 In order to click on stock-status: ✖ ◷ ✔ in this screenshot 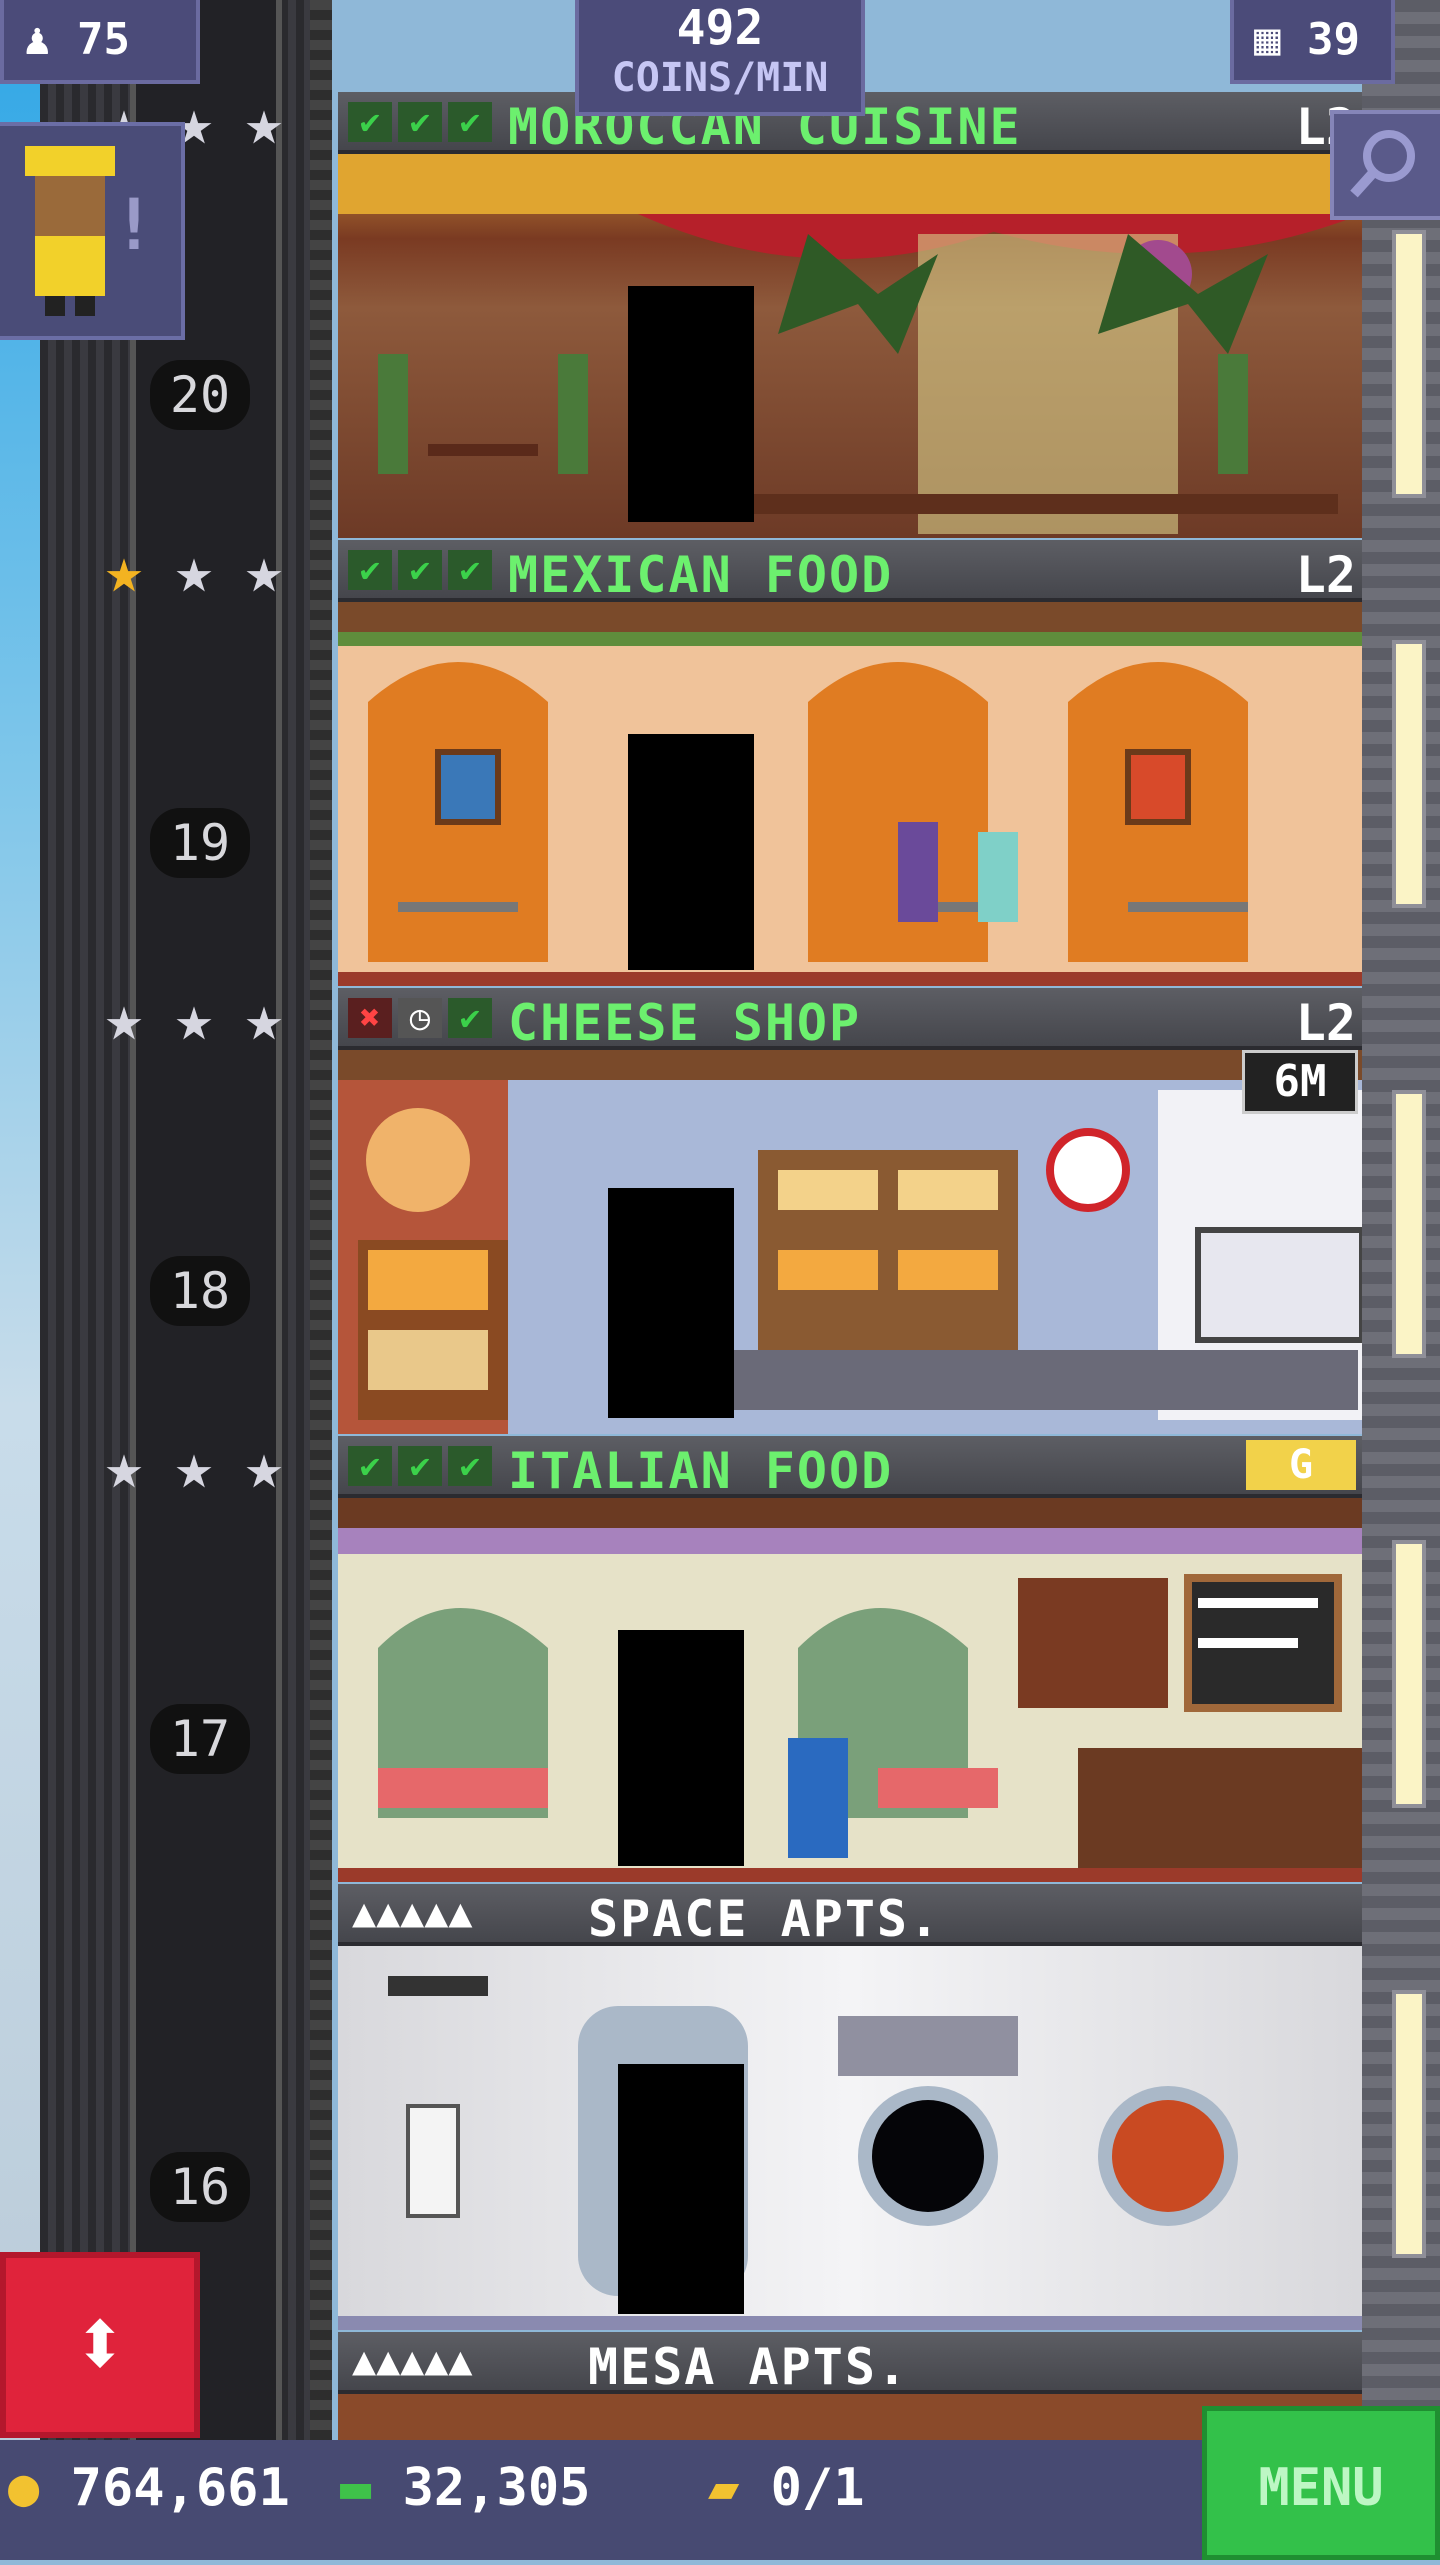, I will do `click(423, 1018)`.